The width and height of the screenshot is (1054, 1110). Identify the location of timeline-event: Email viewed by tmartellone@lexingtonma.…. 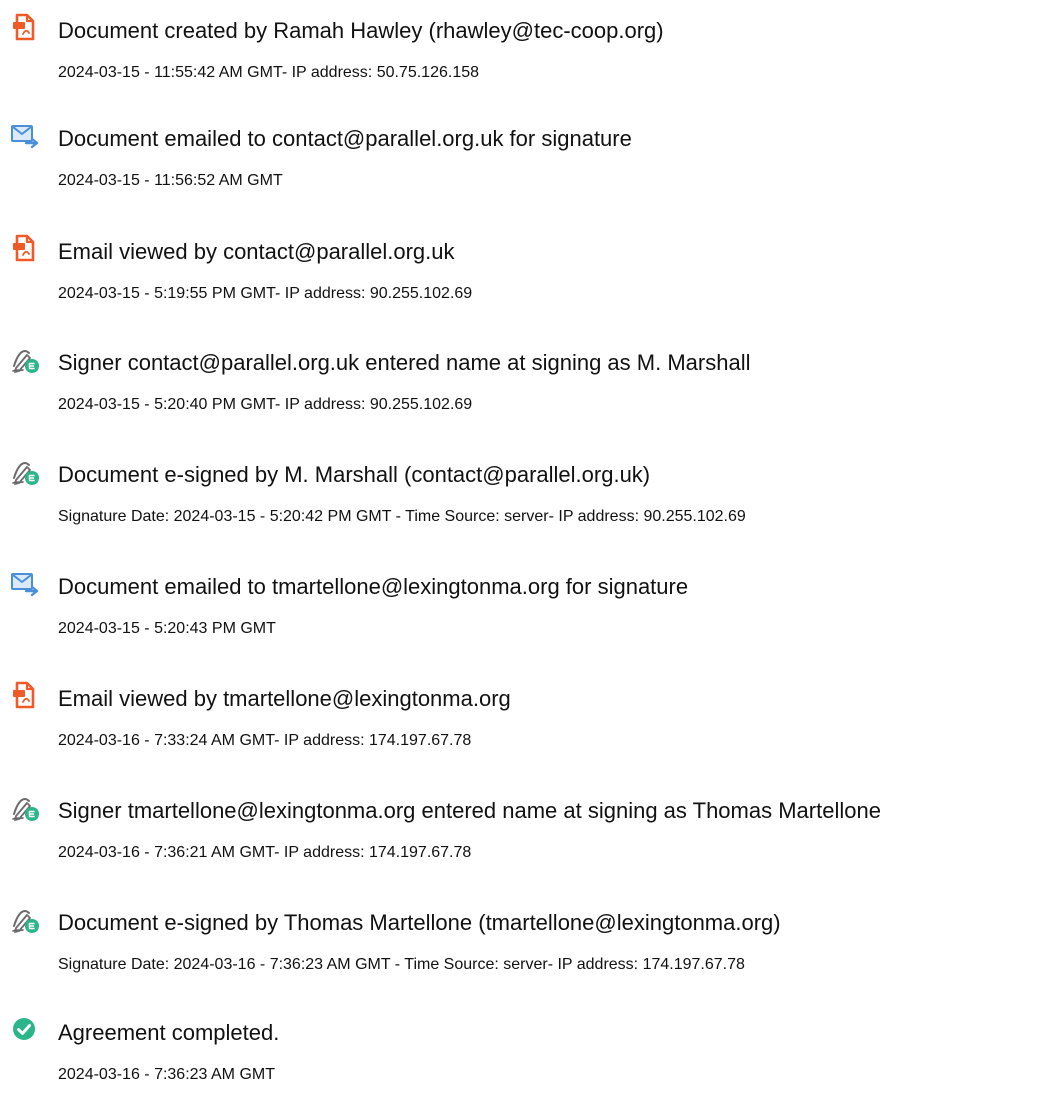
(527, 726).